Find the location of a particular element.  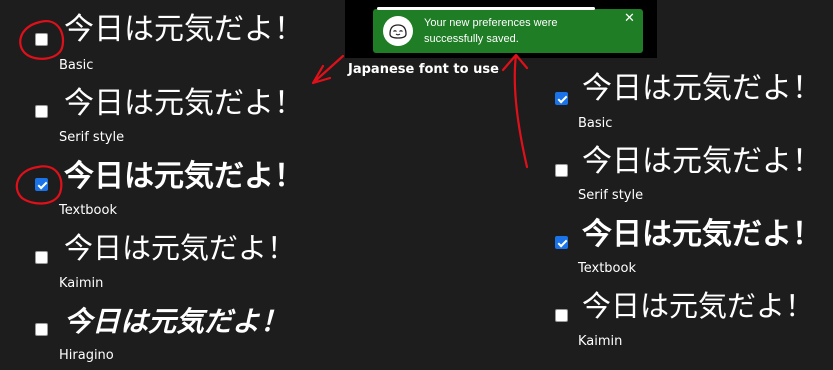

font-sample-kaimin-saved: 今日は元気だよ！ is located at coordinates (698, 307).